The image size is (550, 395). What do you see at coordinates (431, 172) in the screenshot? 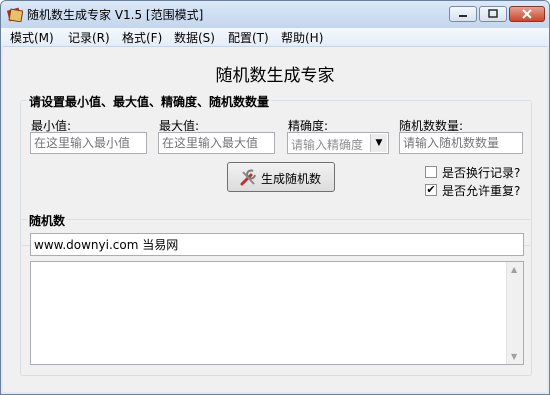
I see `line-break-checkbox` at bounding box center [431, 172].